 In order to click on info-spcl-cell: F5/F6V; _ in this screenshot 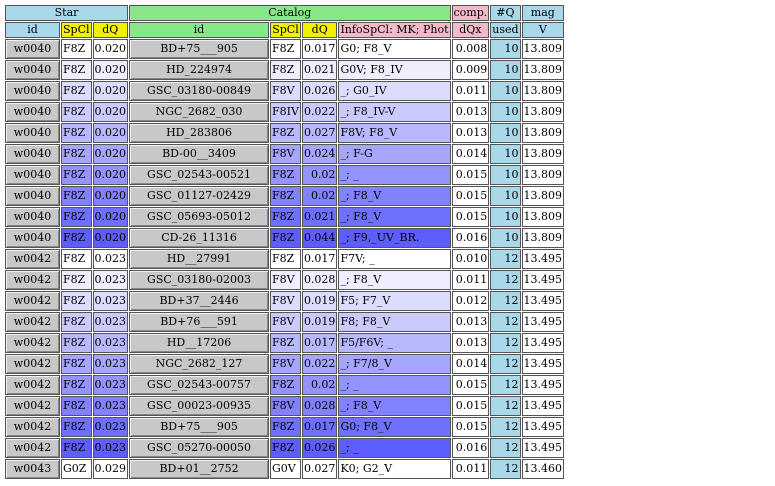, I will do `click(394, 343)`.